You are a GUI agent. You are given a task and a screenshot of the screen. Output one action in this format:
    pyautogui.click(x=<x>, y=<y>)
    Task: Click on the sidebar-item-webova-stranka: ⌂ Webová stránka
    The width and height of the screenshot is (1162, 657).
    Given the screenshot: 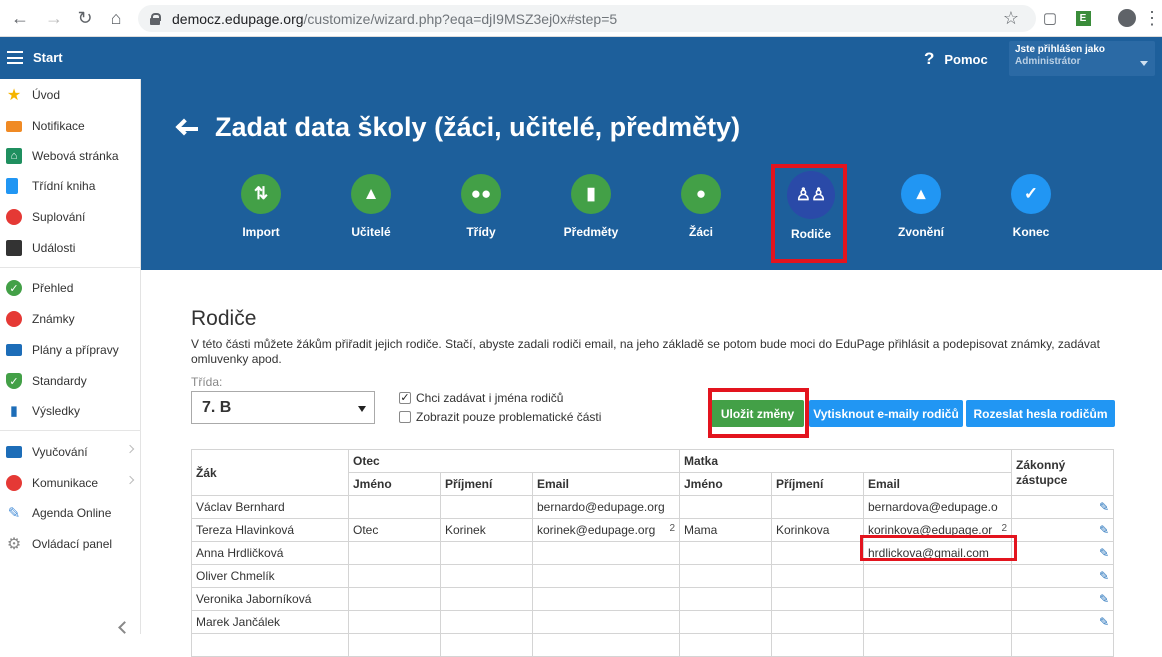 What is the action you would take?
    pyautogui.click(x=70, y=156)
    